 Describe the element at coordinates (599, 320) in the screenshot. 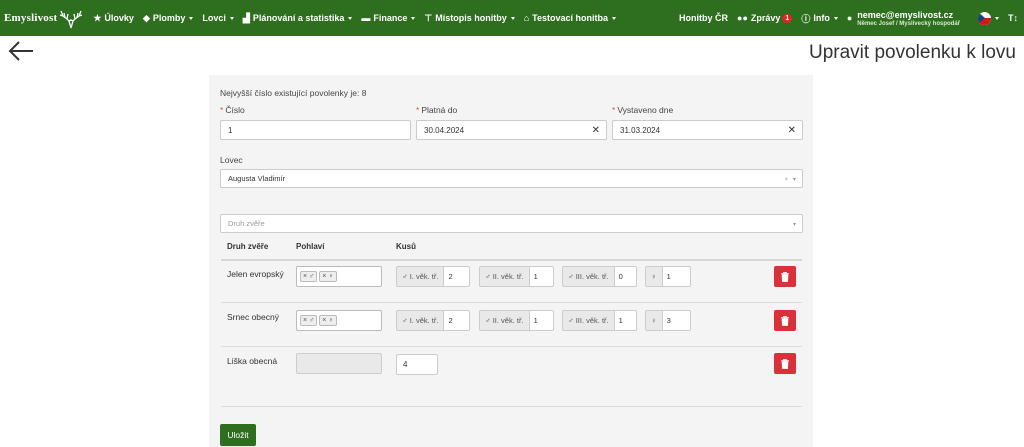

I see `class-3-count: ♂ III. věk. tř. 1` at that location.